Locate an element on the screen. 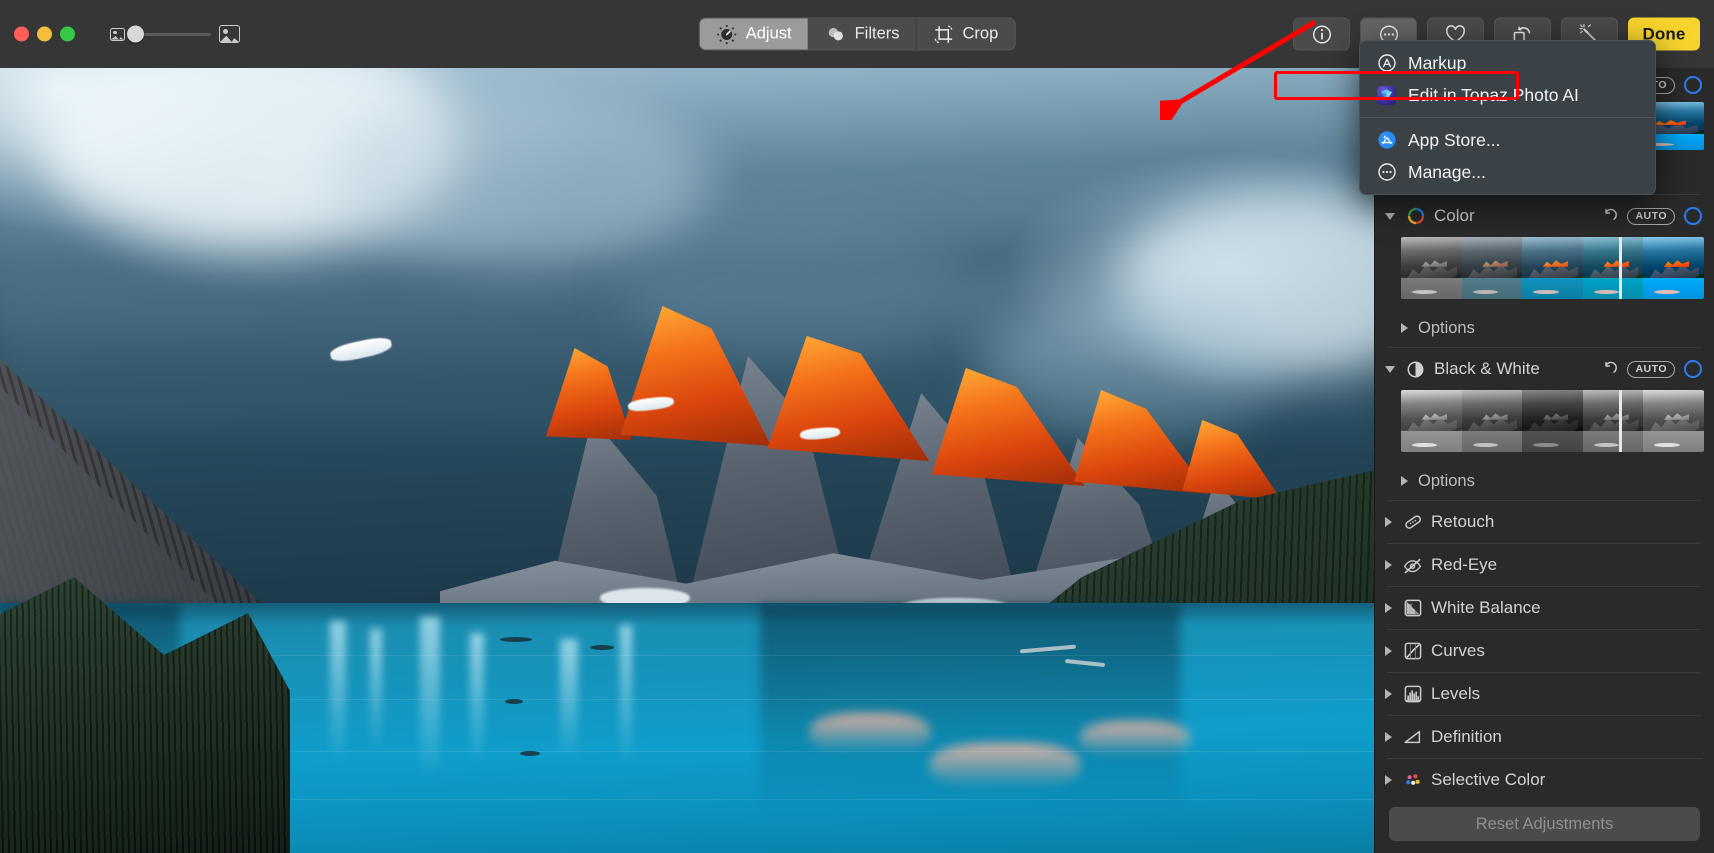  contrast-half-circle-icon is located at coordinates (1415, 369).